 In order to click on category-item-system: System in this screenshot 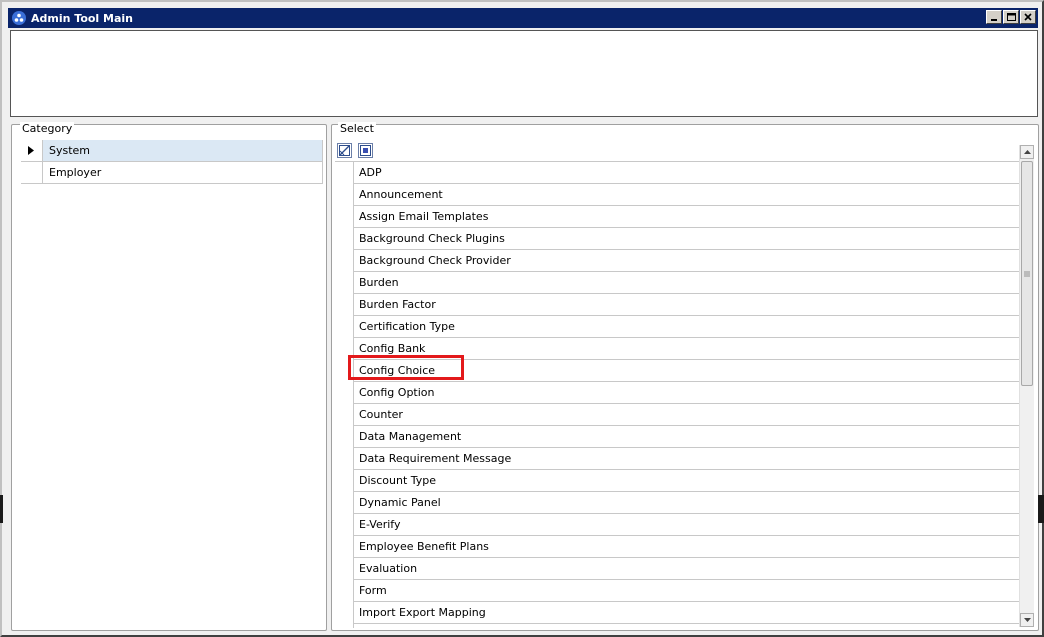, I will do `click(172, 151)`.